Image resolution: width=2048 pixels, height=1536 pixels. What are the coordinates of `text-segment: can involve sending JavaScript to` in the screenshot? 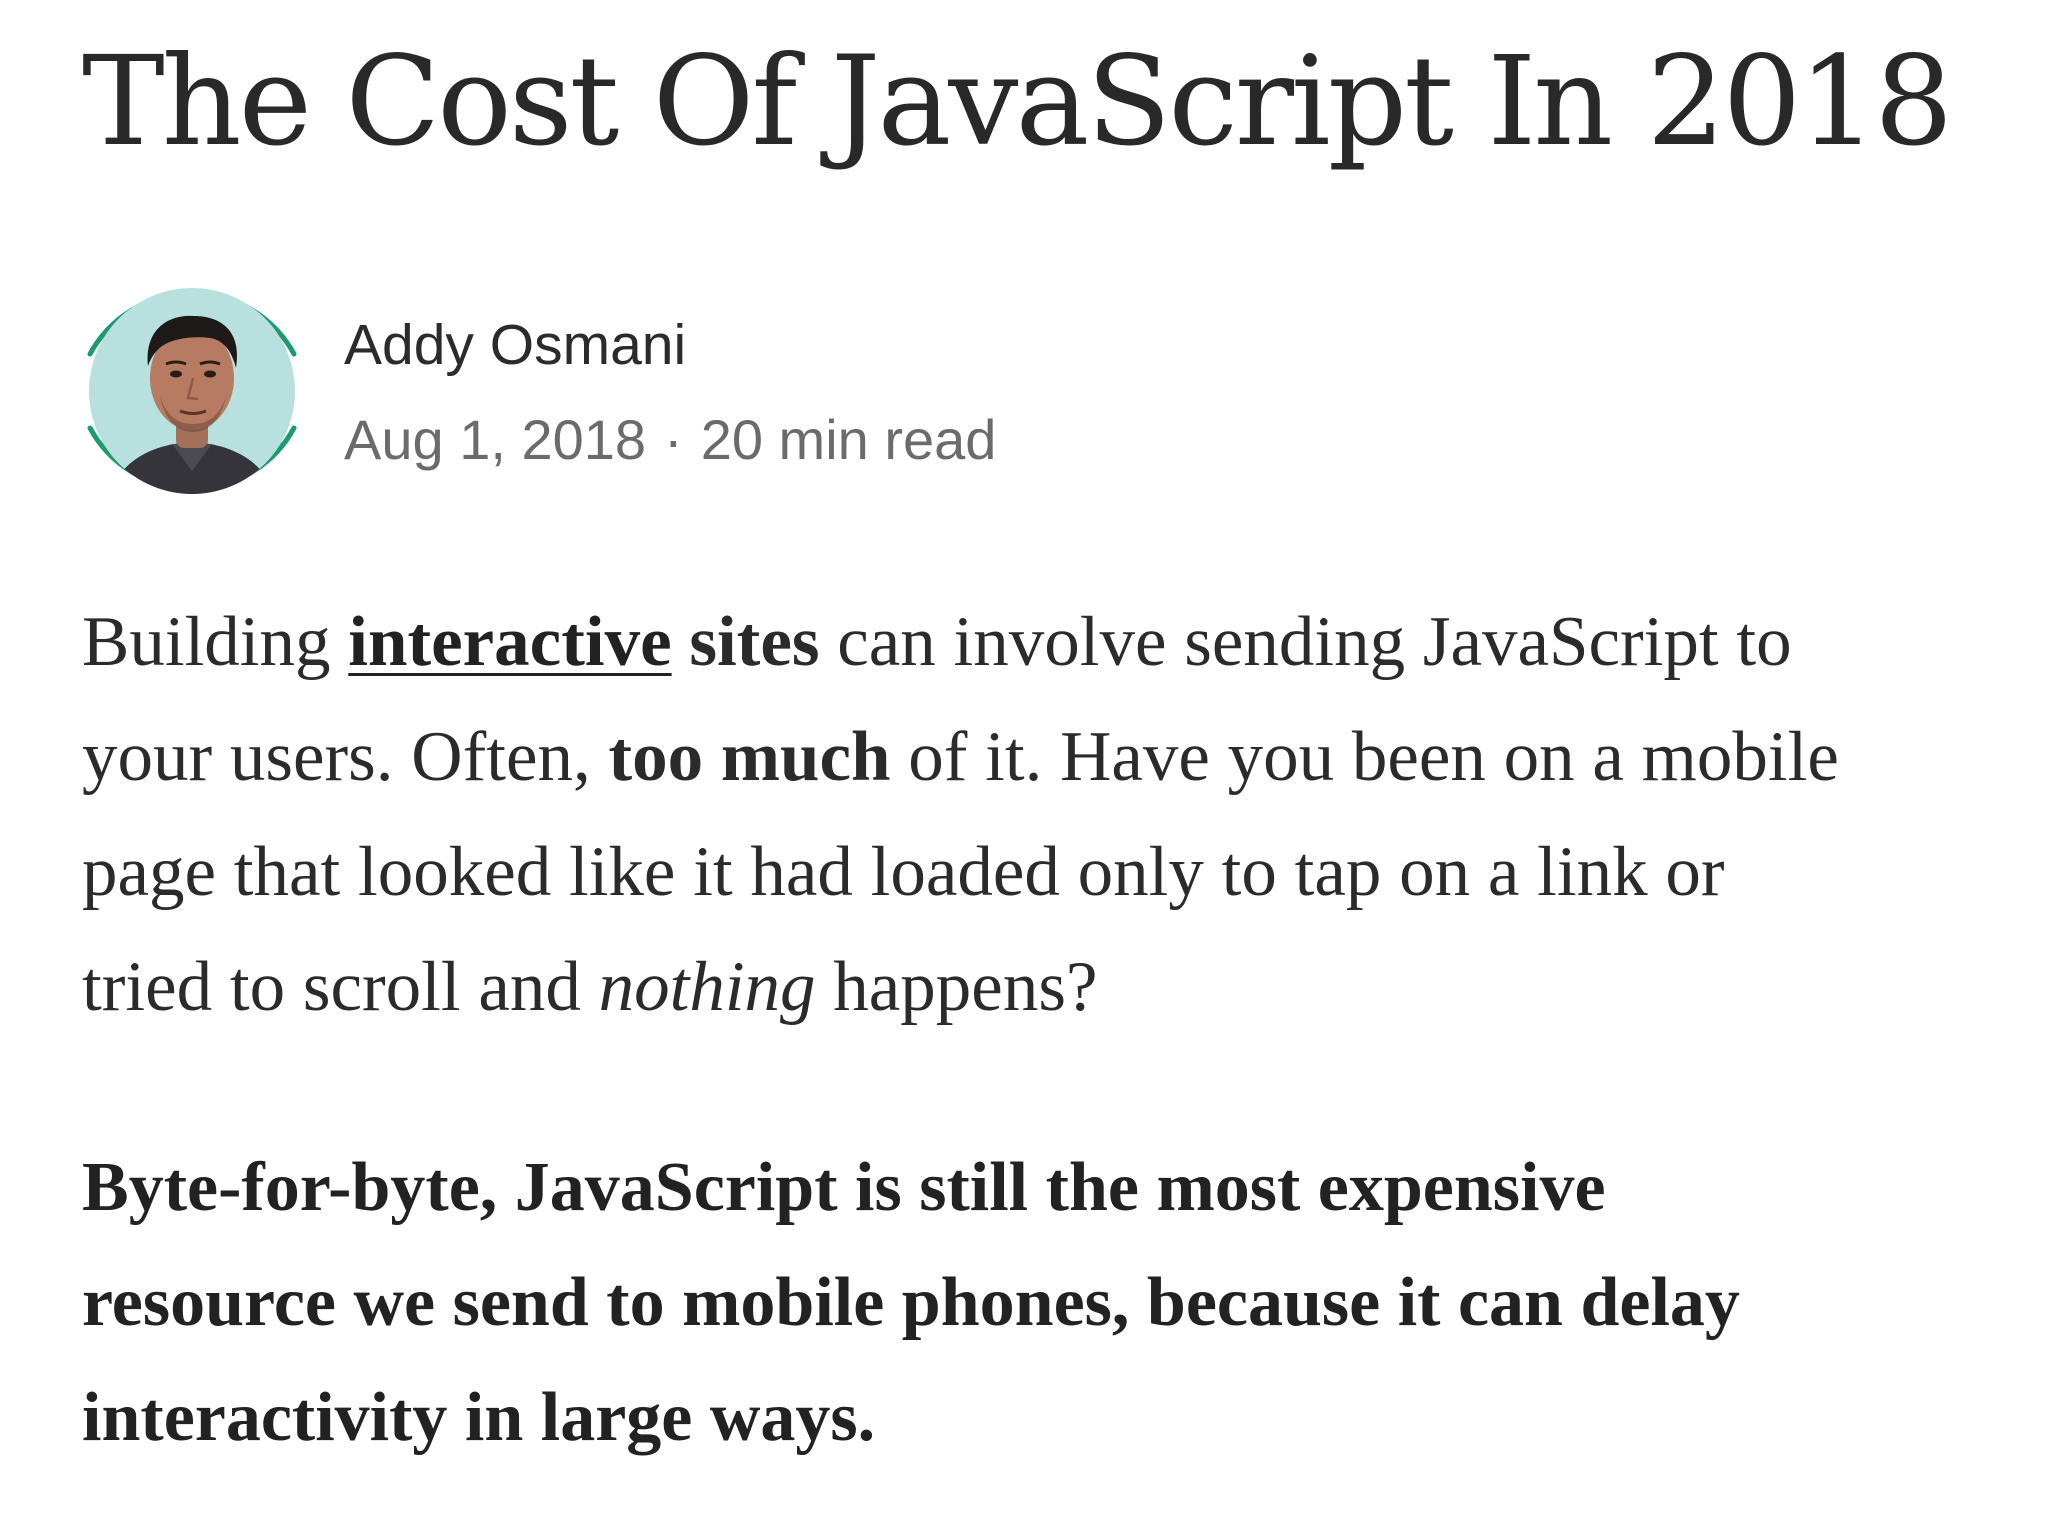 It's located at (1305, 642).